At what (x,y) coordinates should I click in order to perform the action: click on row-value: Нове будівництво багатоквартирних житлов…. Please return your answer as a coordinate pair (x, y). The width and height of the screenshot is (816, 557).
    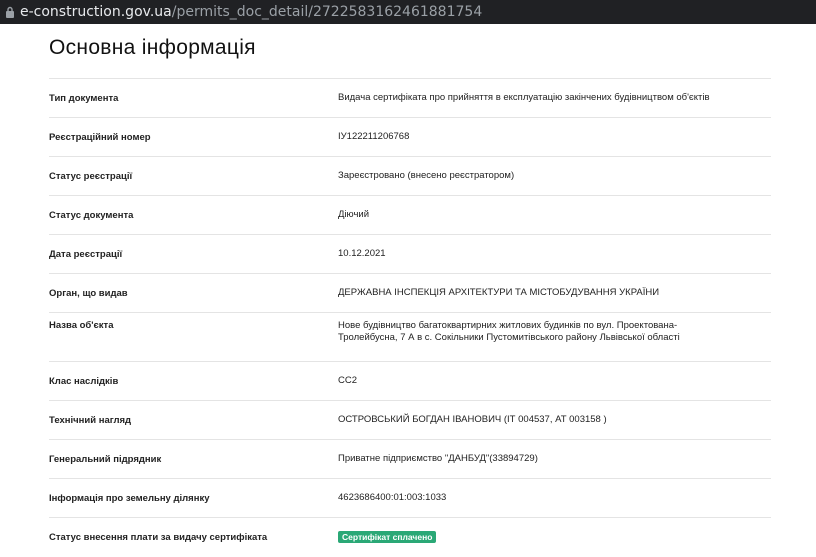
    Looking at the image, I should click on (554, 332).